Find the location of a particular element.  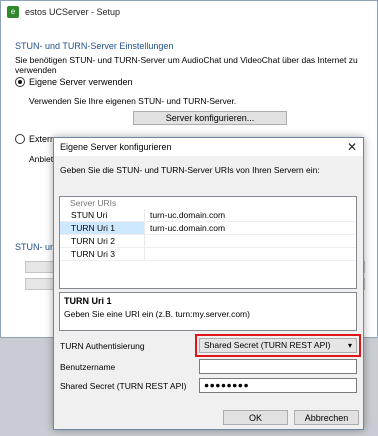

auth-highlight: Shared Secret (TURN REST API) ▾ is located at coordinates (278, 345).